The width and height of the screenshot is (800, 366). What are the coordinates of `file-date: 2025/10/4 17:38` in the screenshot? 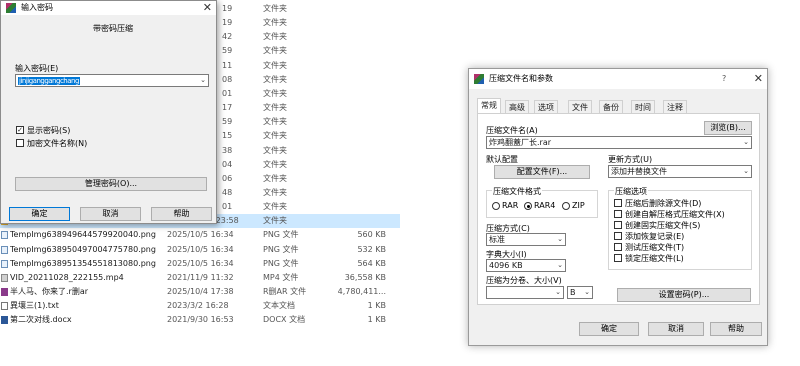 It's located at (200, 291).